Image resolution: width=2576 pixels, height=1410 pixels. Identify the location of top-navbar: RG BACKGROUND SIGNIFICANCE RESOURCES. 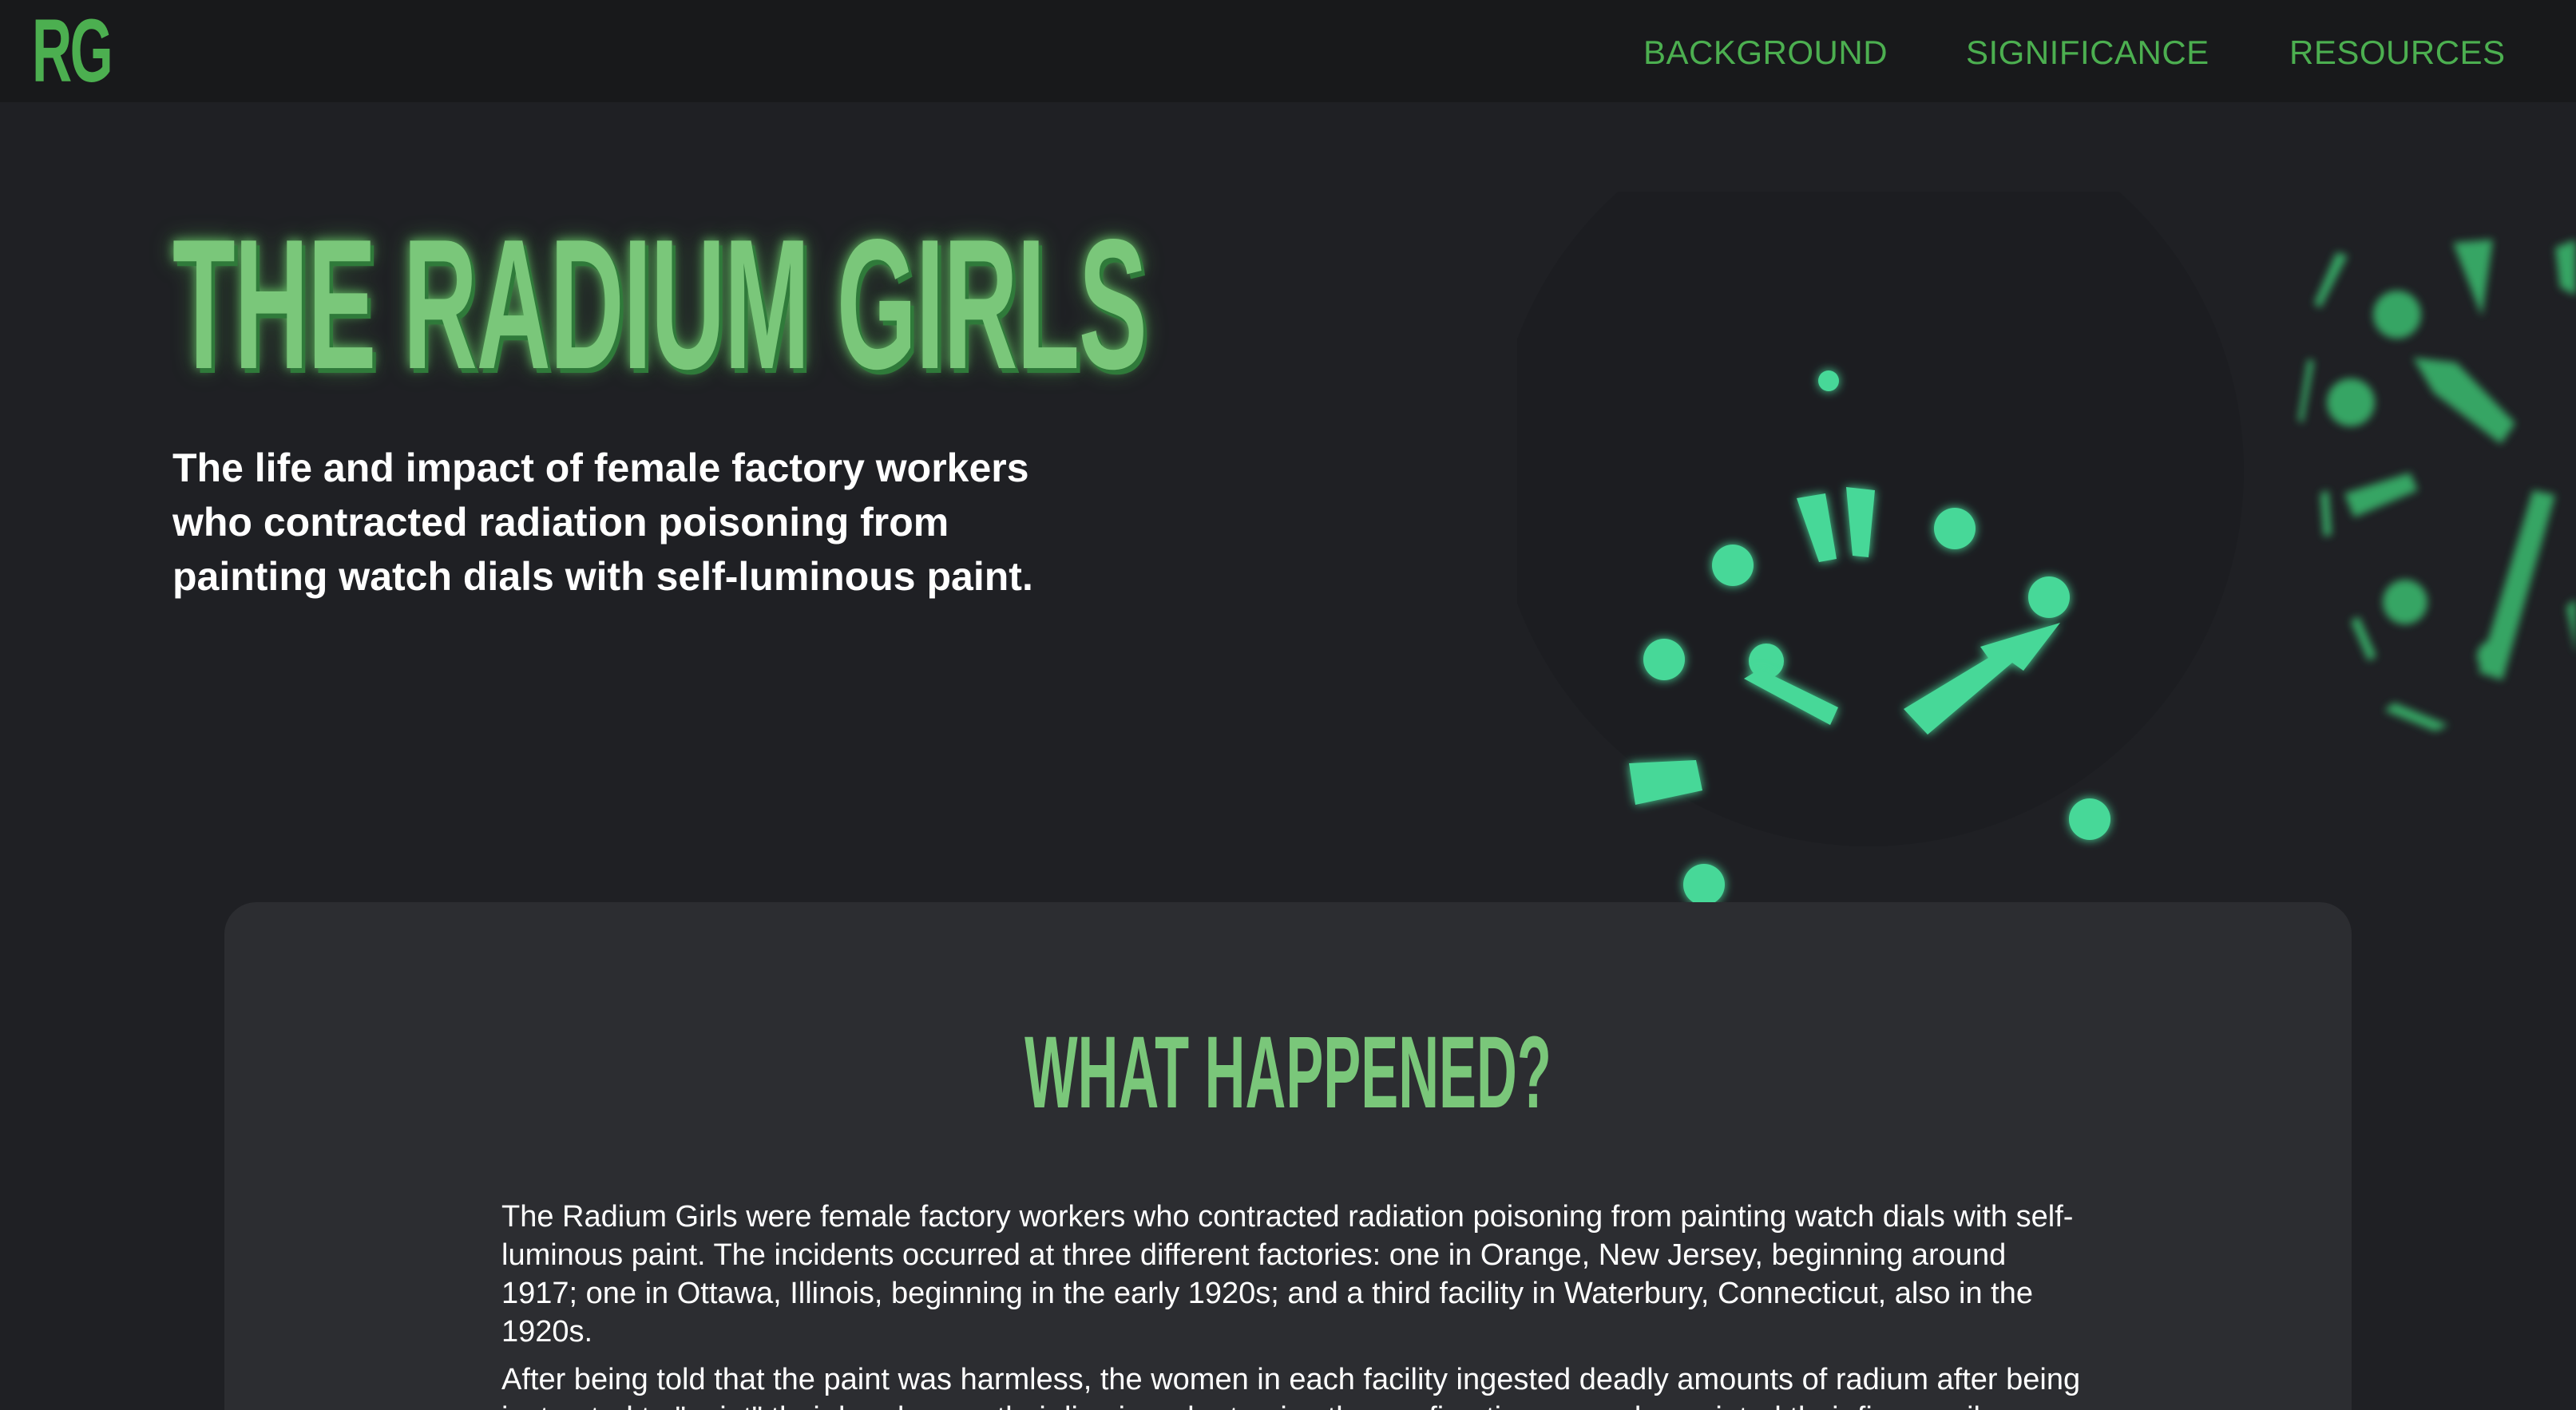
(1288, 51).